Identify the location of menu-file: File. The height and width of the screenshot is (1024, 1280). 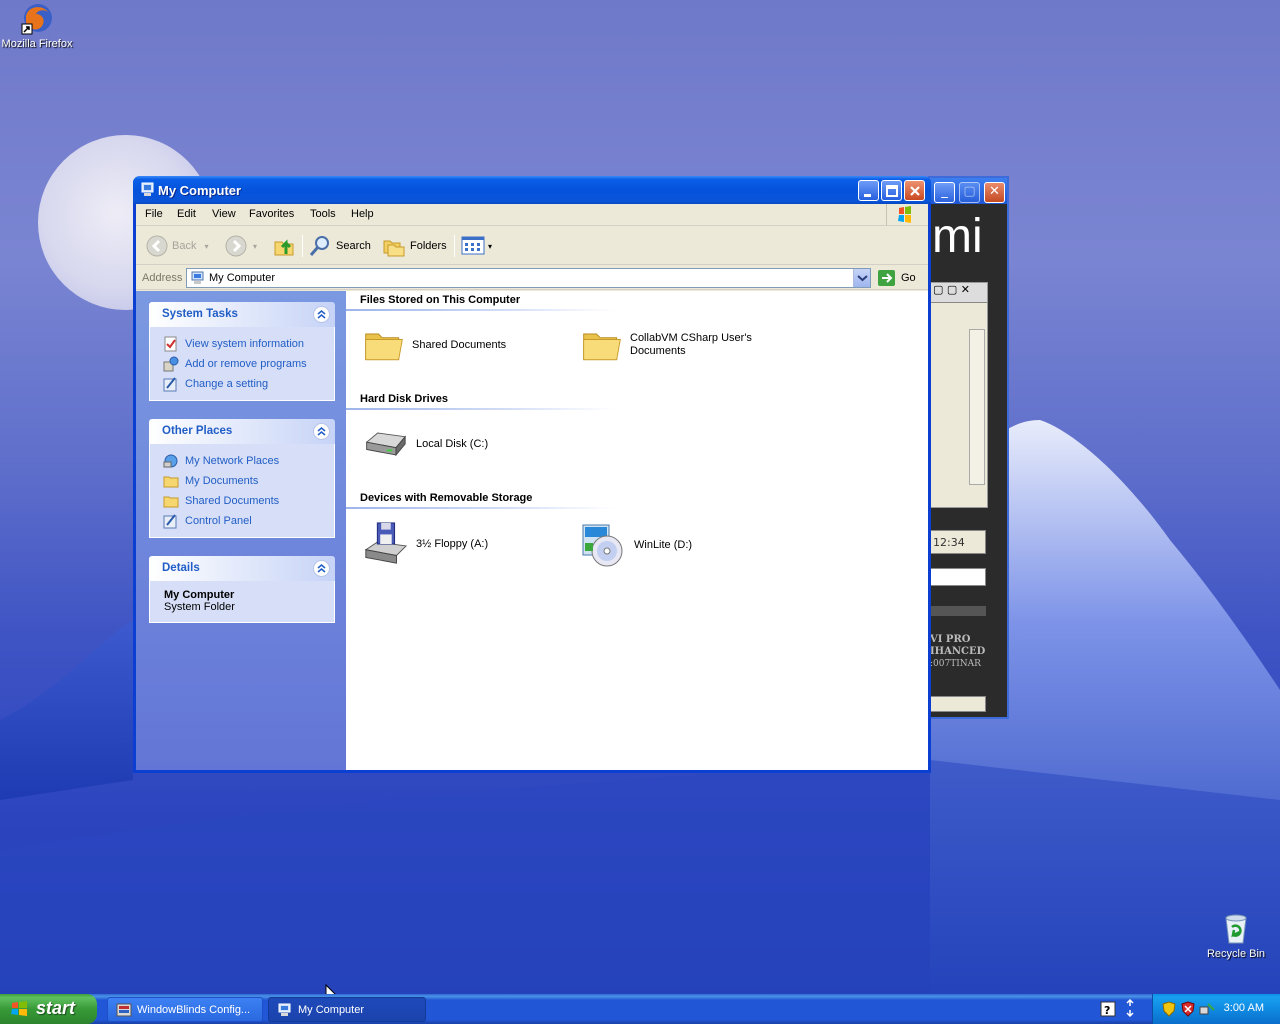
(154, 214).